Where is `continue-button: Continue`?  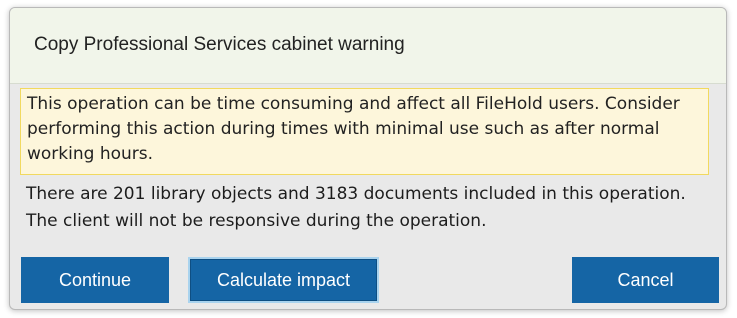
continue-button: Continue is located at coordinates (95, 280).